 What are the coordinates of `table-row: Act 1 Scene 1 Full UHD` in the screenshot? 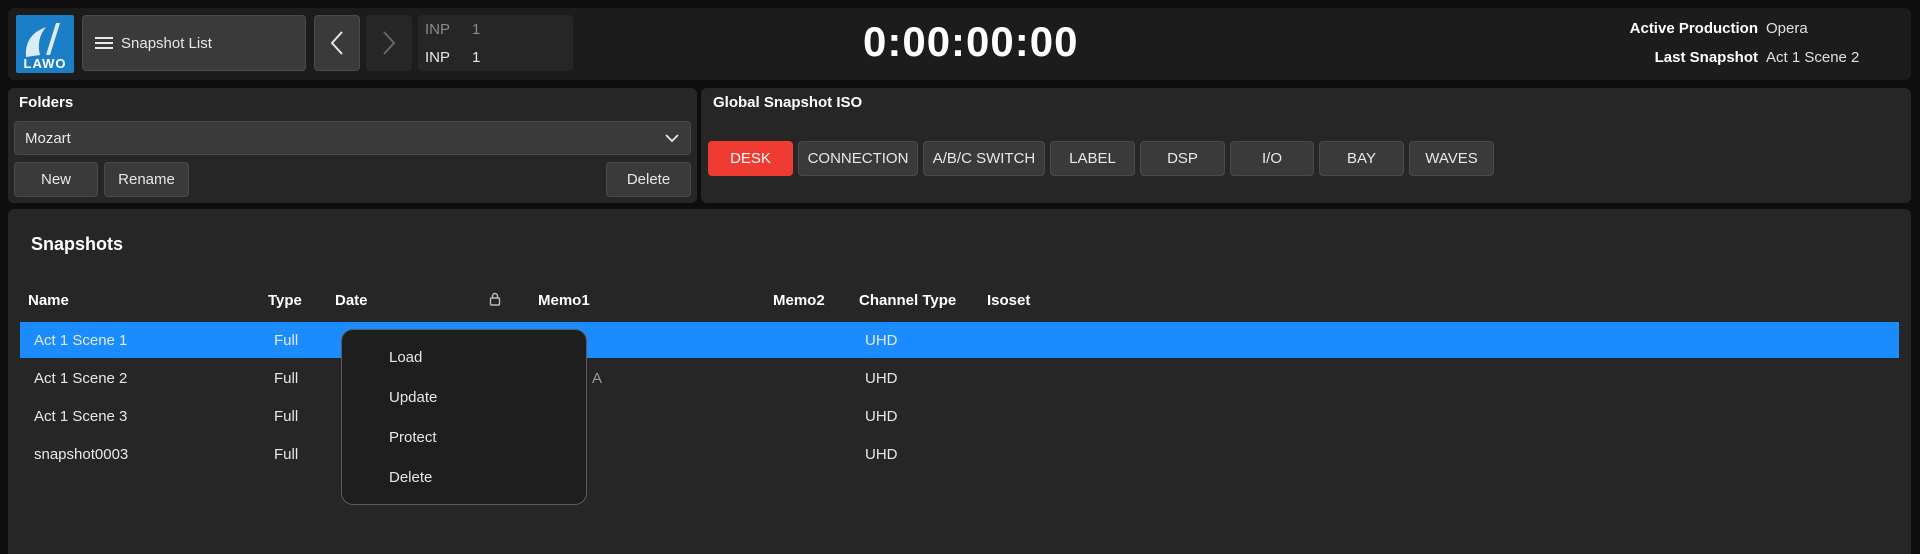 It's located at (959, 340).